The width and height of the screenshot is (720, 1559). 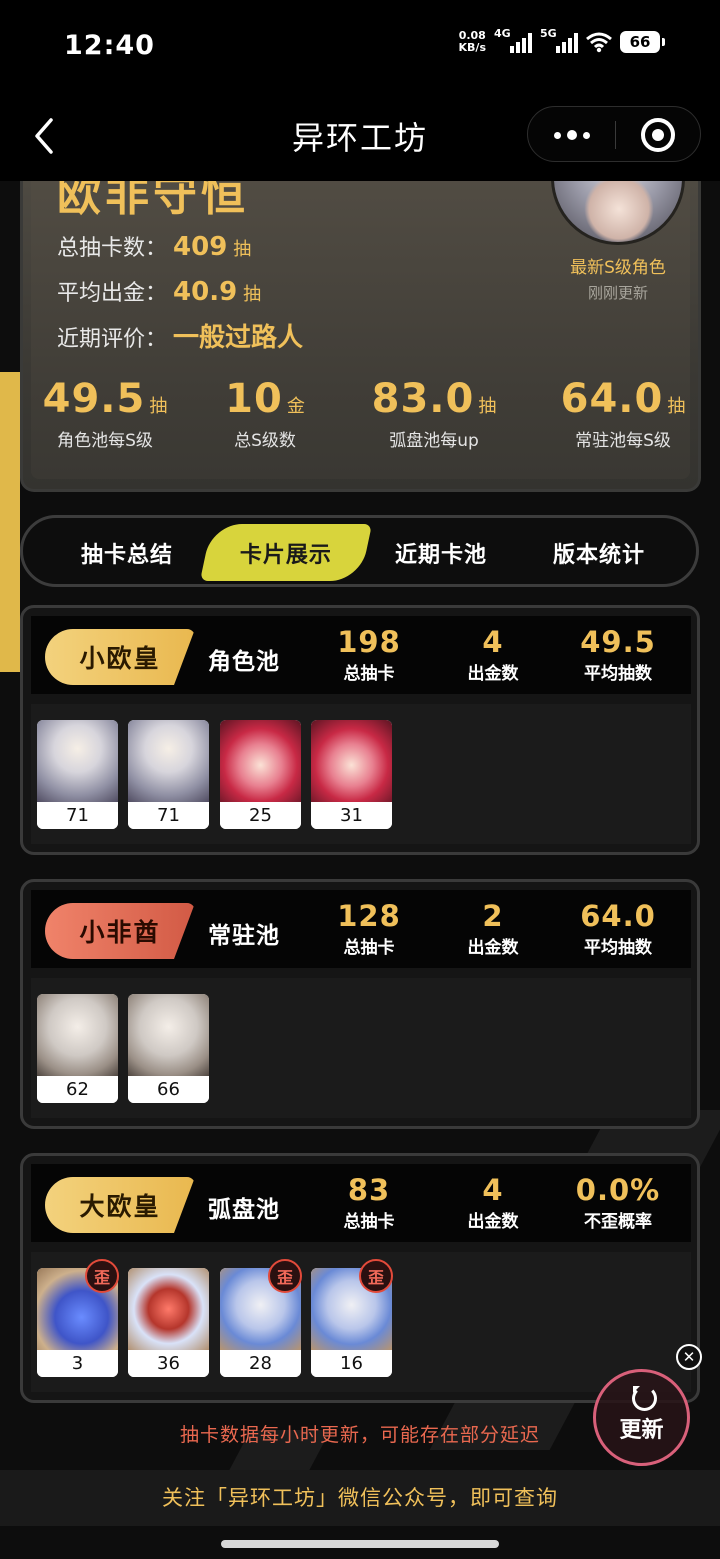 I want to click on big-stat-caption: 弧盘池每up, so click(x=434, y=441).